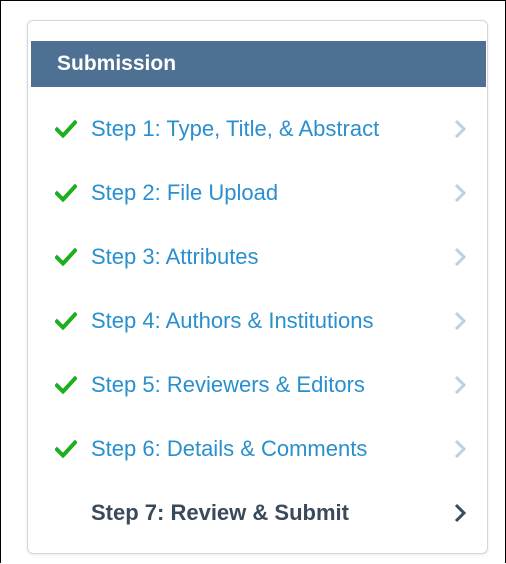  What do you see at coordinates (175, 256) in the screenshot?
I see `step-label: Step 3: Attributes` at bounding box center [175, 256].